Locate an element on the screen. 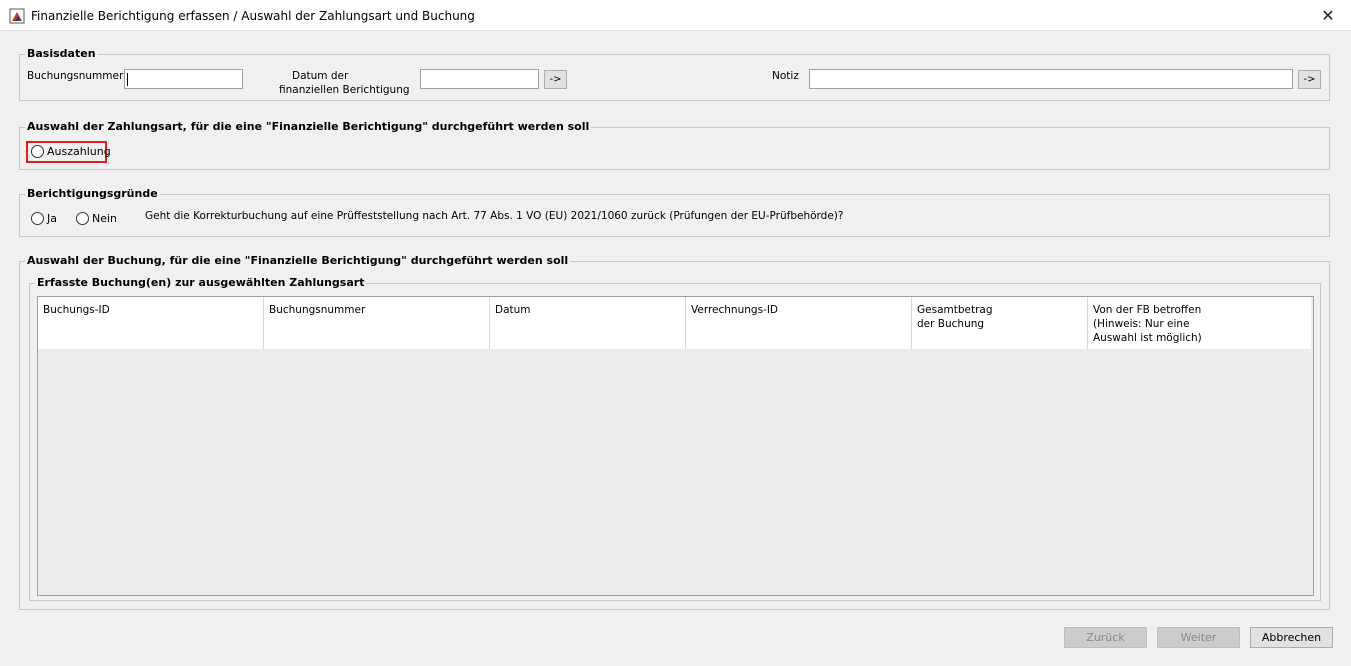 This screenshot has width=1351, height=666. auszahlung-radio: Auszahlung is located at coordinates (71, 151).